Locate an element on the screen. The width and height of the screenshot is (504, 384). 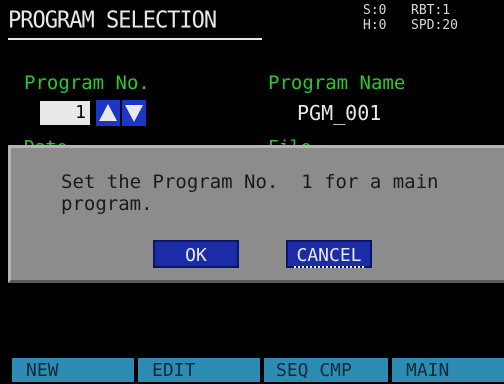
status-h: H:0 is located at coordinates (375, 25).